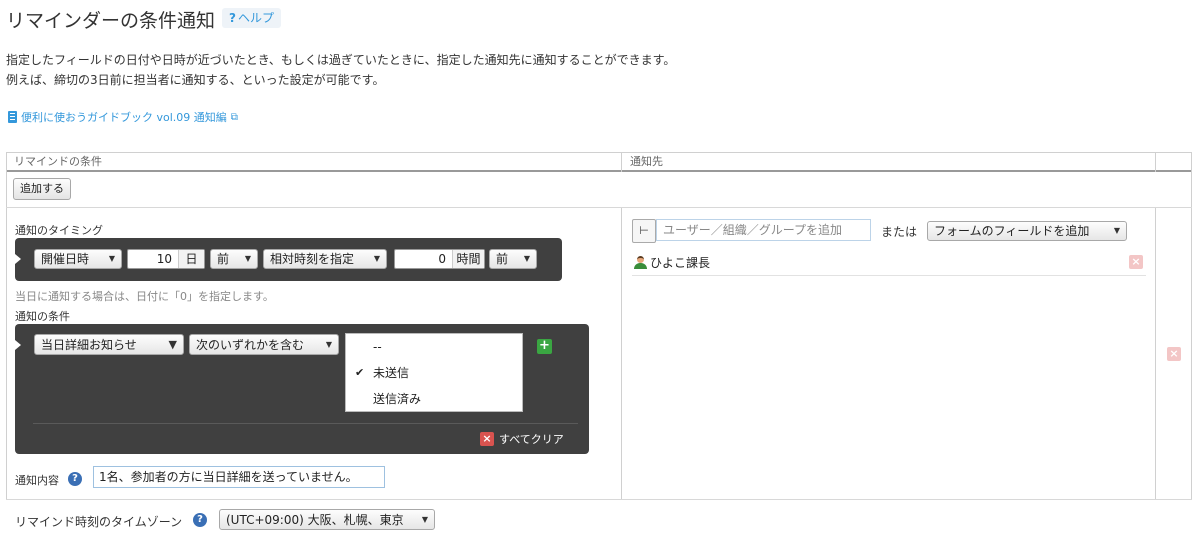 The image size is (1200, 536). I want to click on condition-label: 通知の条件, so click(42, 316).